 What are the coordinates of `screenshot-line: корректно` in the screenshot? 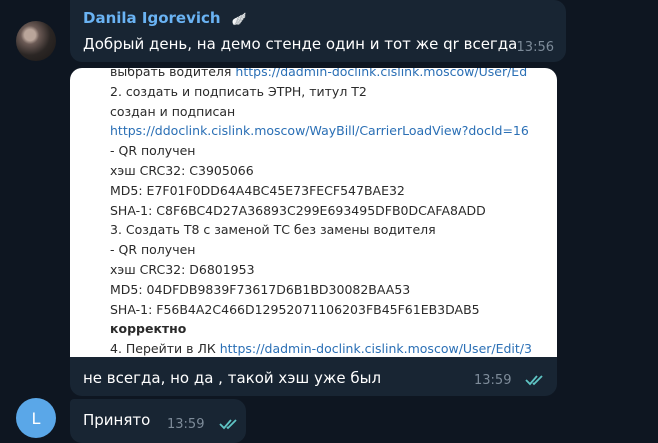 It's located at (148, 329).